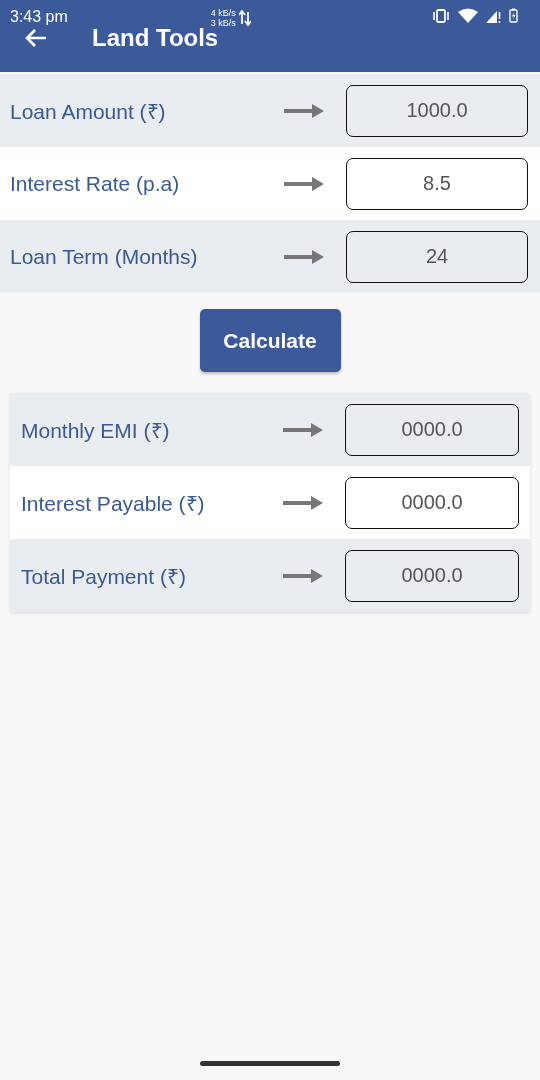  What do you see at coordinates (437, 183) in the screenshot?
I see `input-field: 8.5` at bounding box center [437, 183].